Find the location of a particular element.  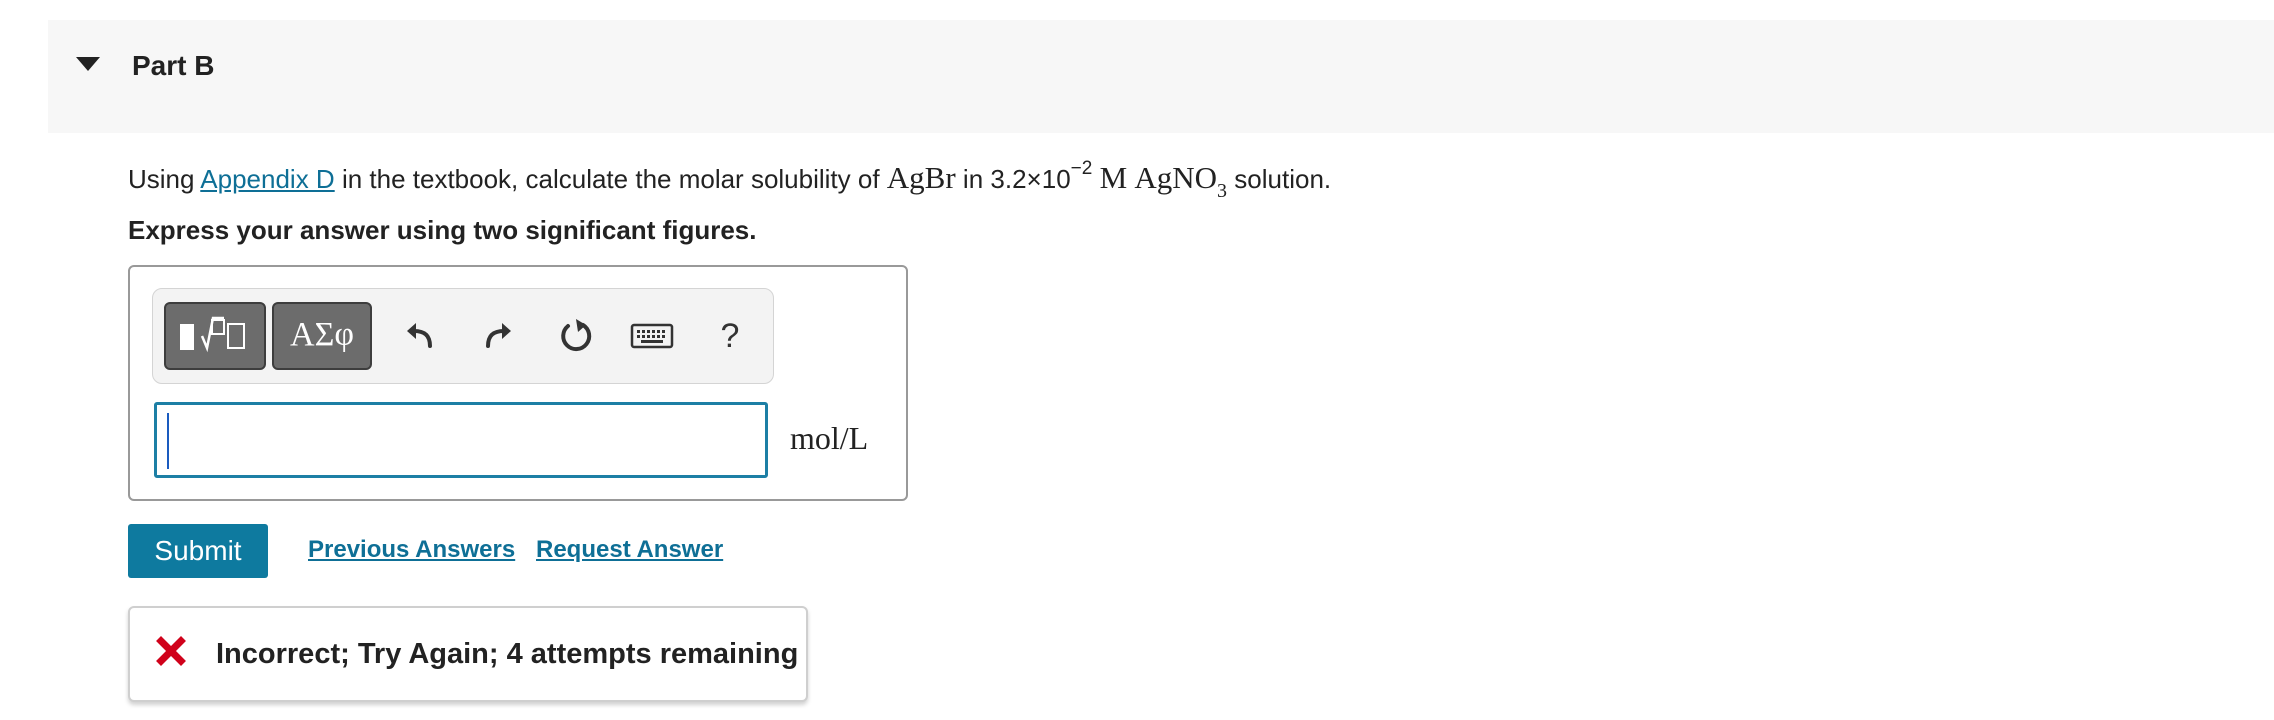

part-title: Part B is located at coordinates (173, 65).